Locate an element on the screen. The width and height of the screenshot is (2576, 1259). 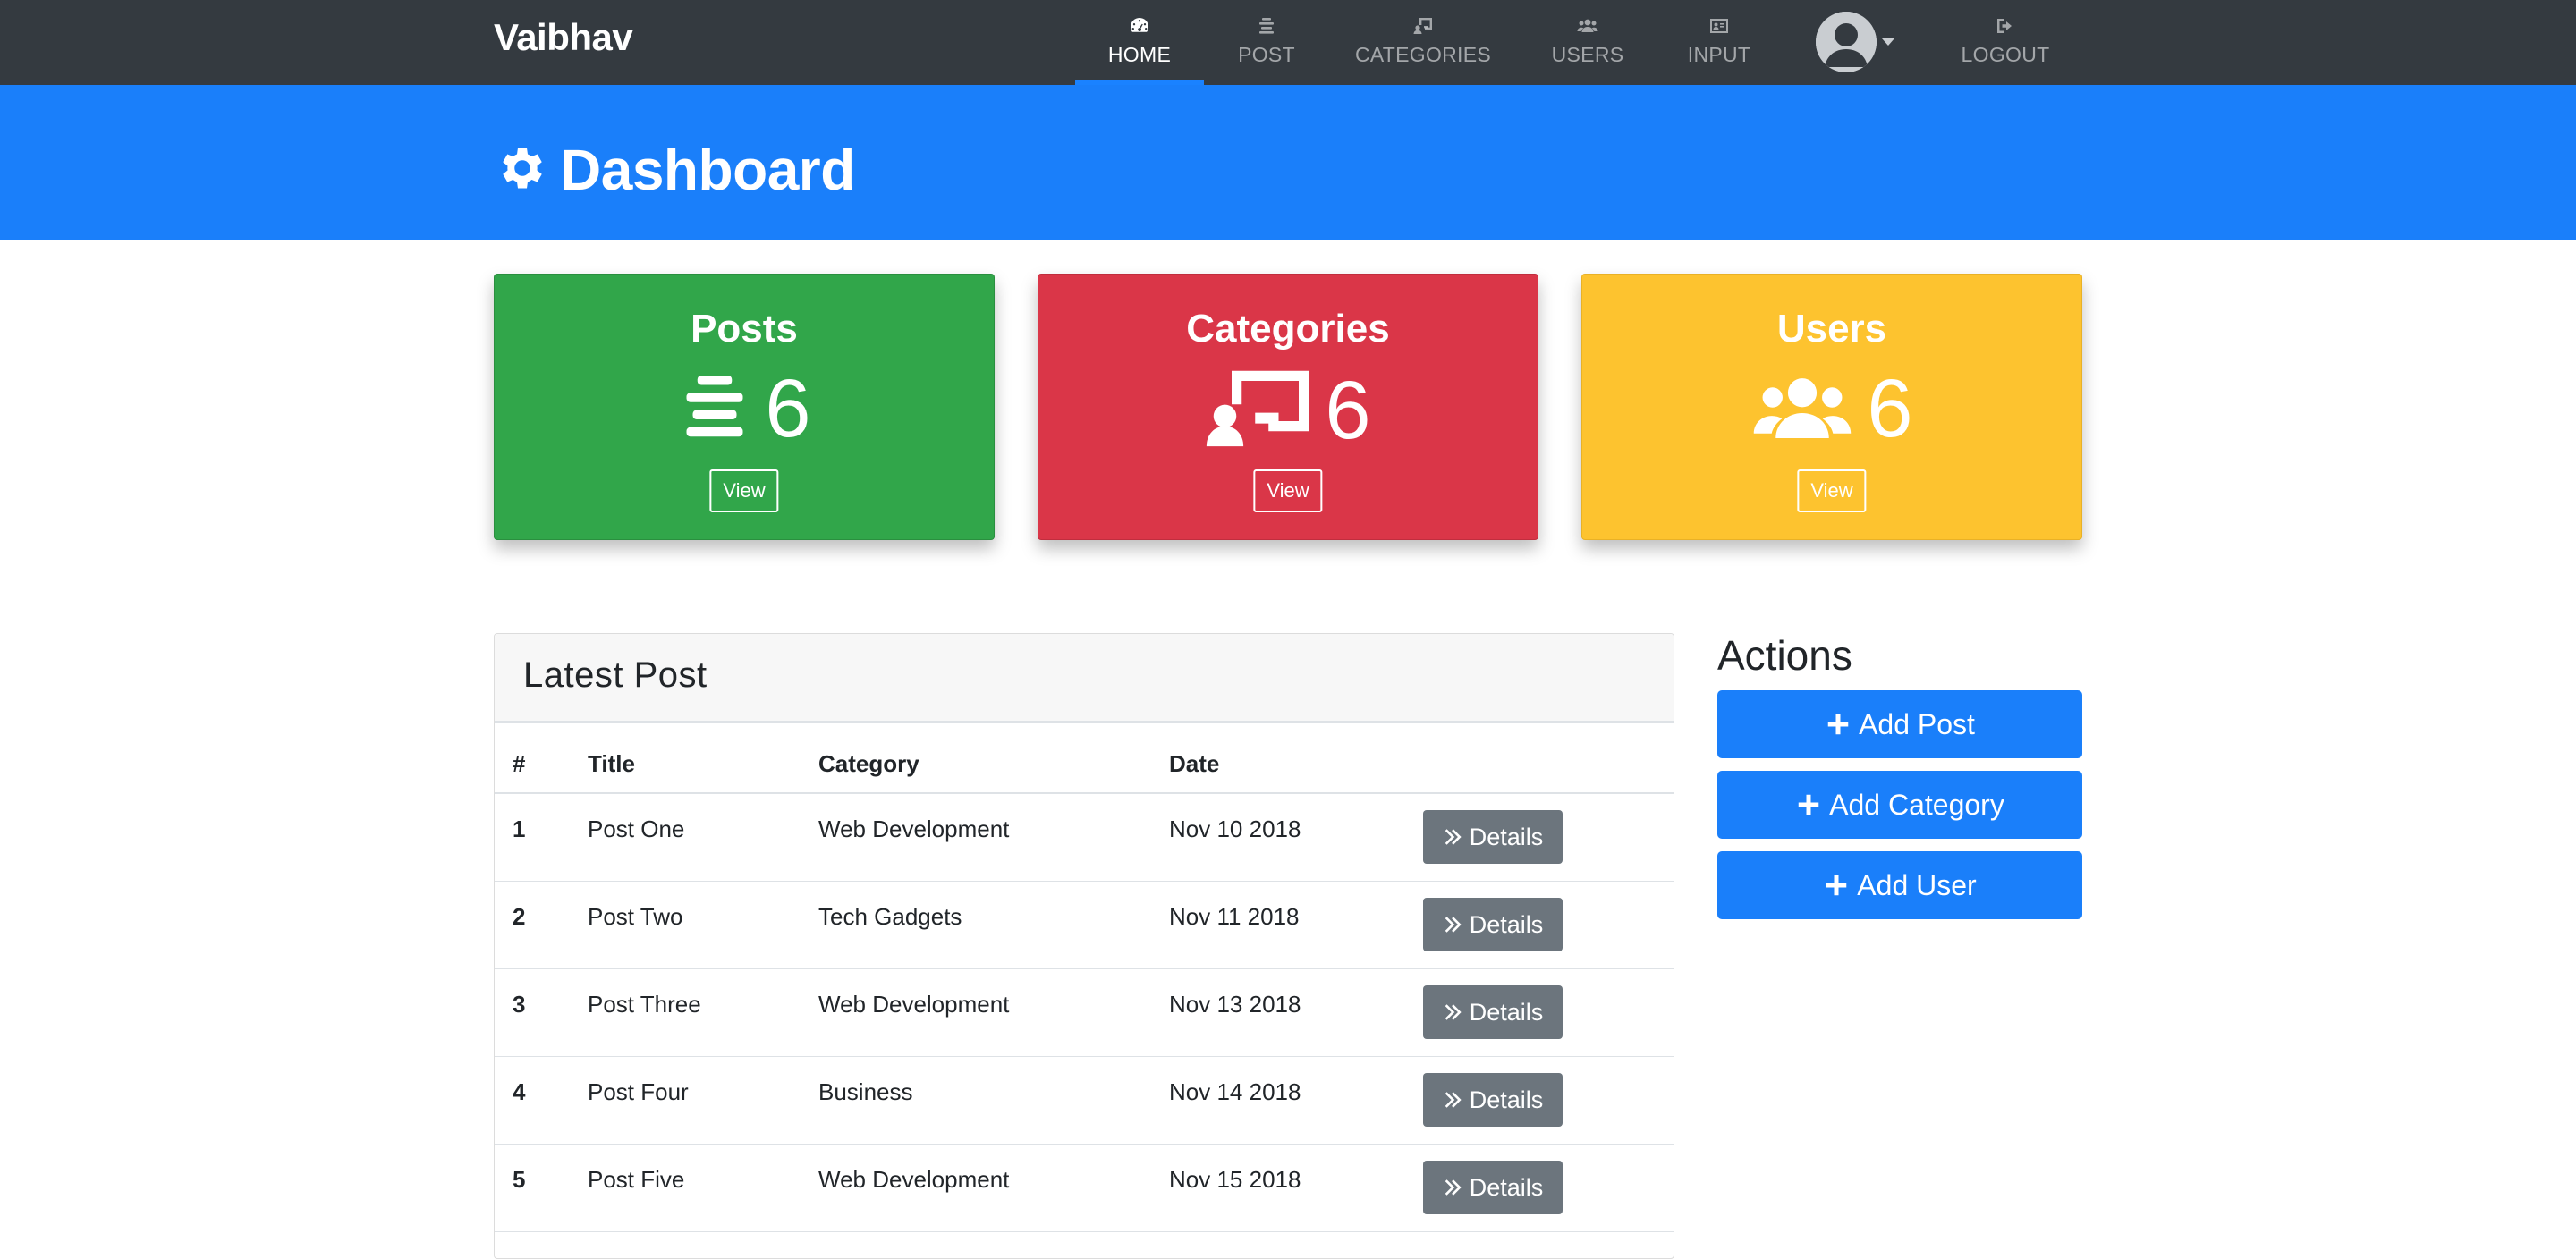
chalkboard-icon is located at coordinates (1423, 26).